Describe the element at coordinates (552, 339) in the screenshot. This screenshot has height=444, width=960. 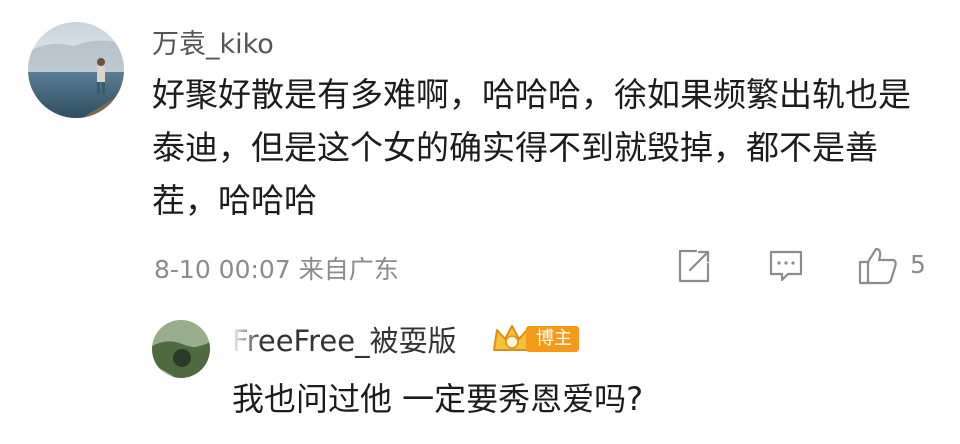
I see `blogger-badge-label: 博主` at that location.